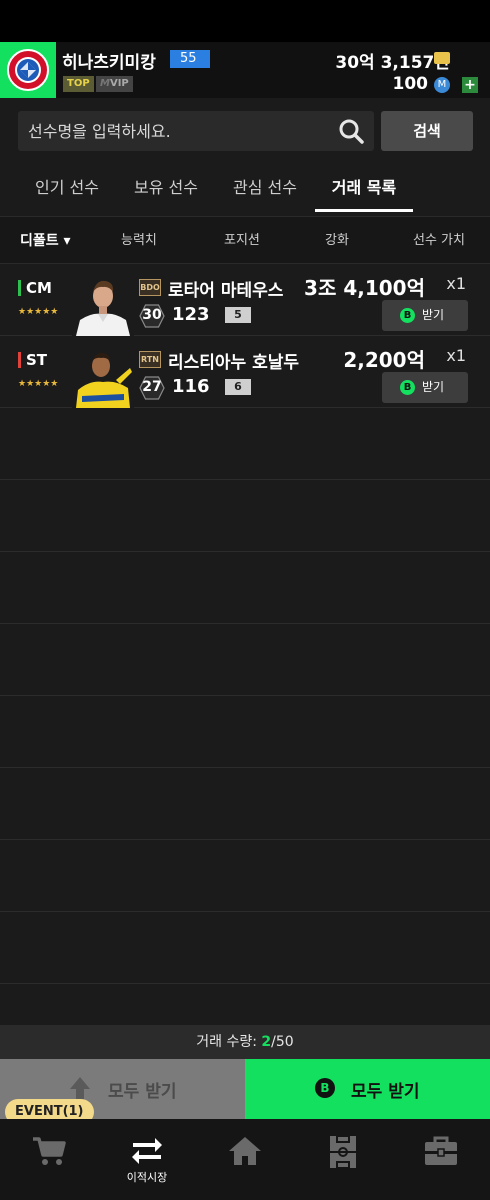  Describe the element at coordinates (226, 291) in the screenshot. I see `player-name: 로타어 마테우스` at that location.